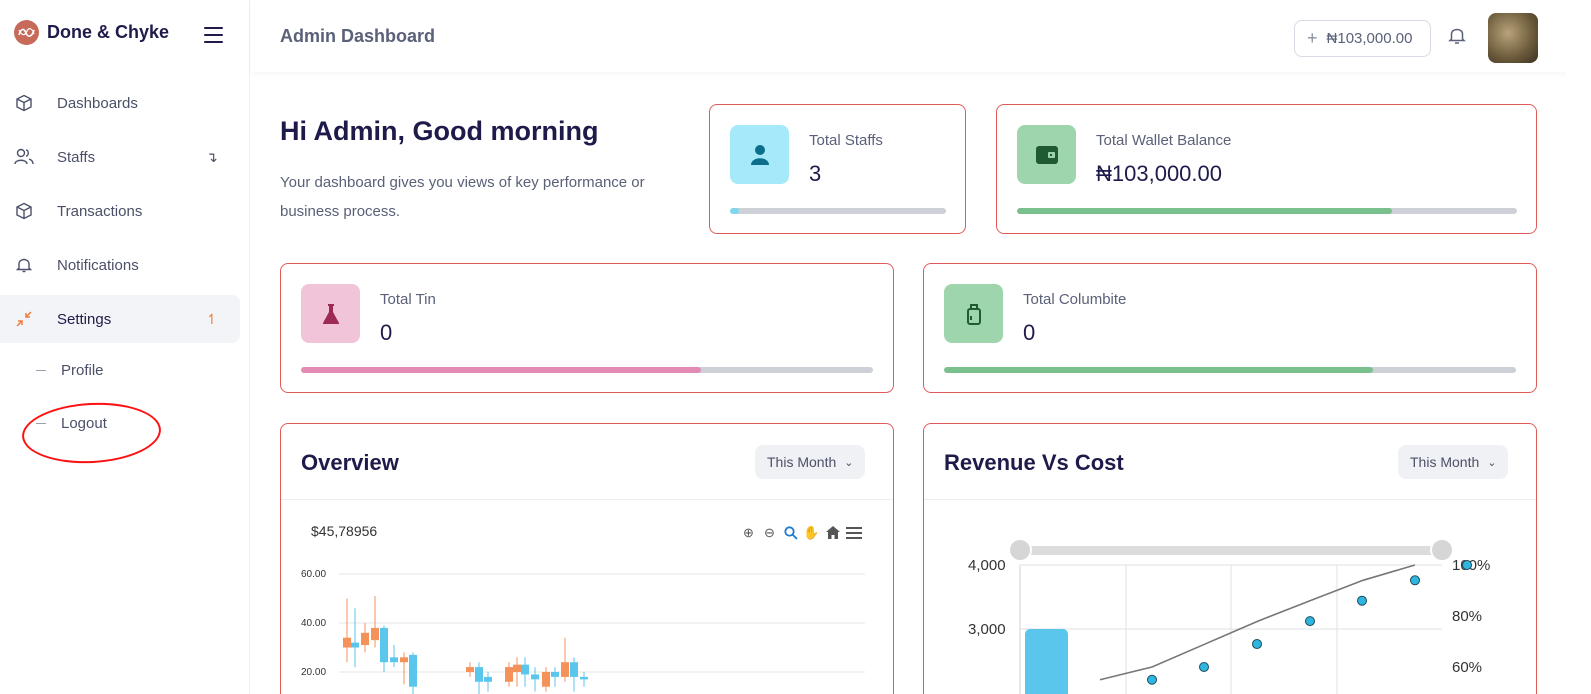 The width and height of the screenshot is (1591, 694). I want to click on scrollbar, so click(1578, 347).